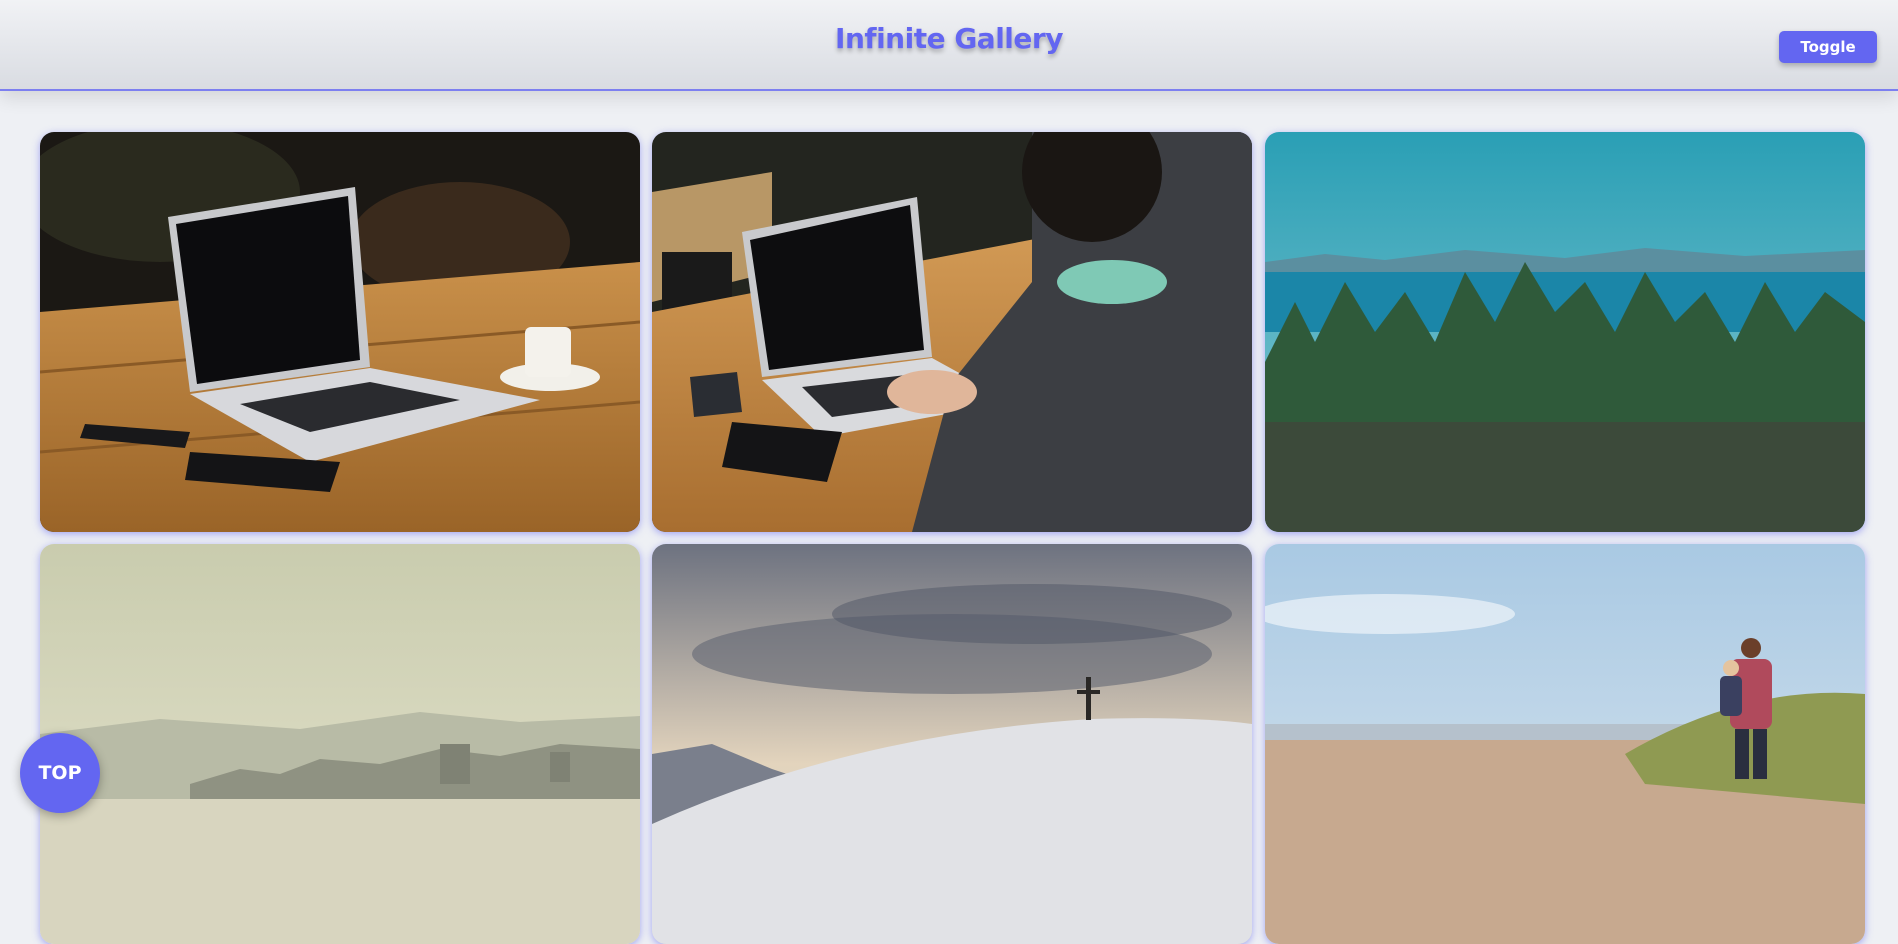 The height and width of the screenshot is (944, 1898). I want to click on gallery-image-snowy-cross, so click(952, 744).